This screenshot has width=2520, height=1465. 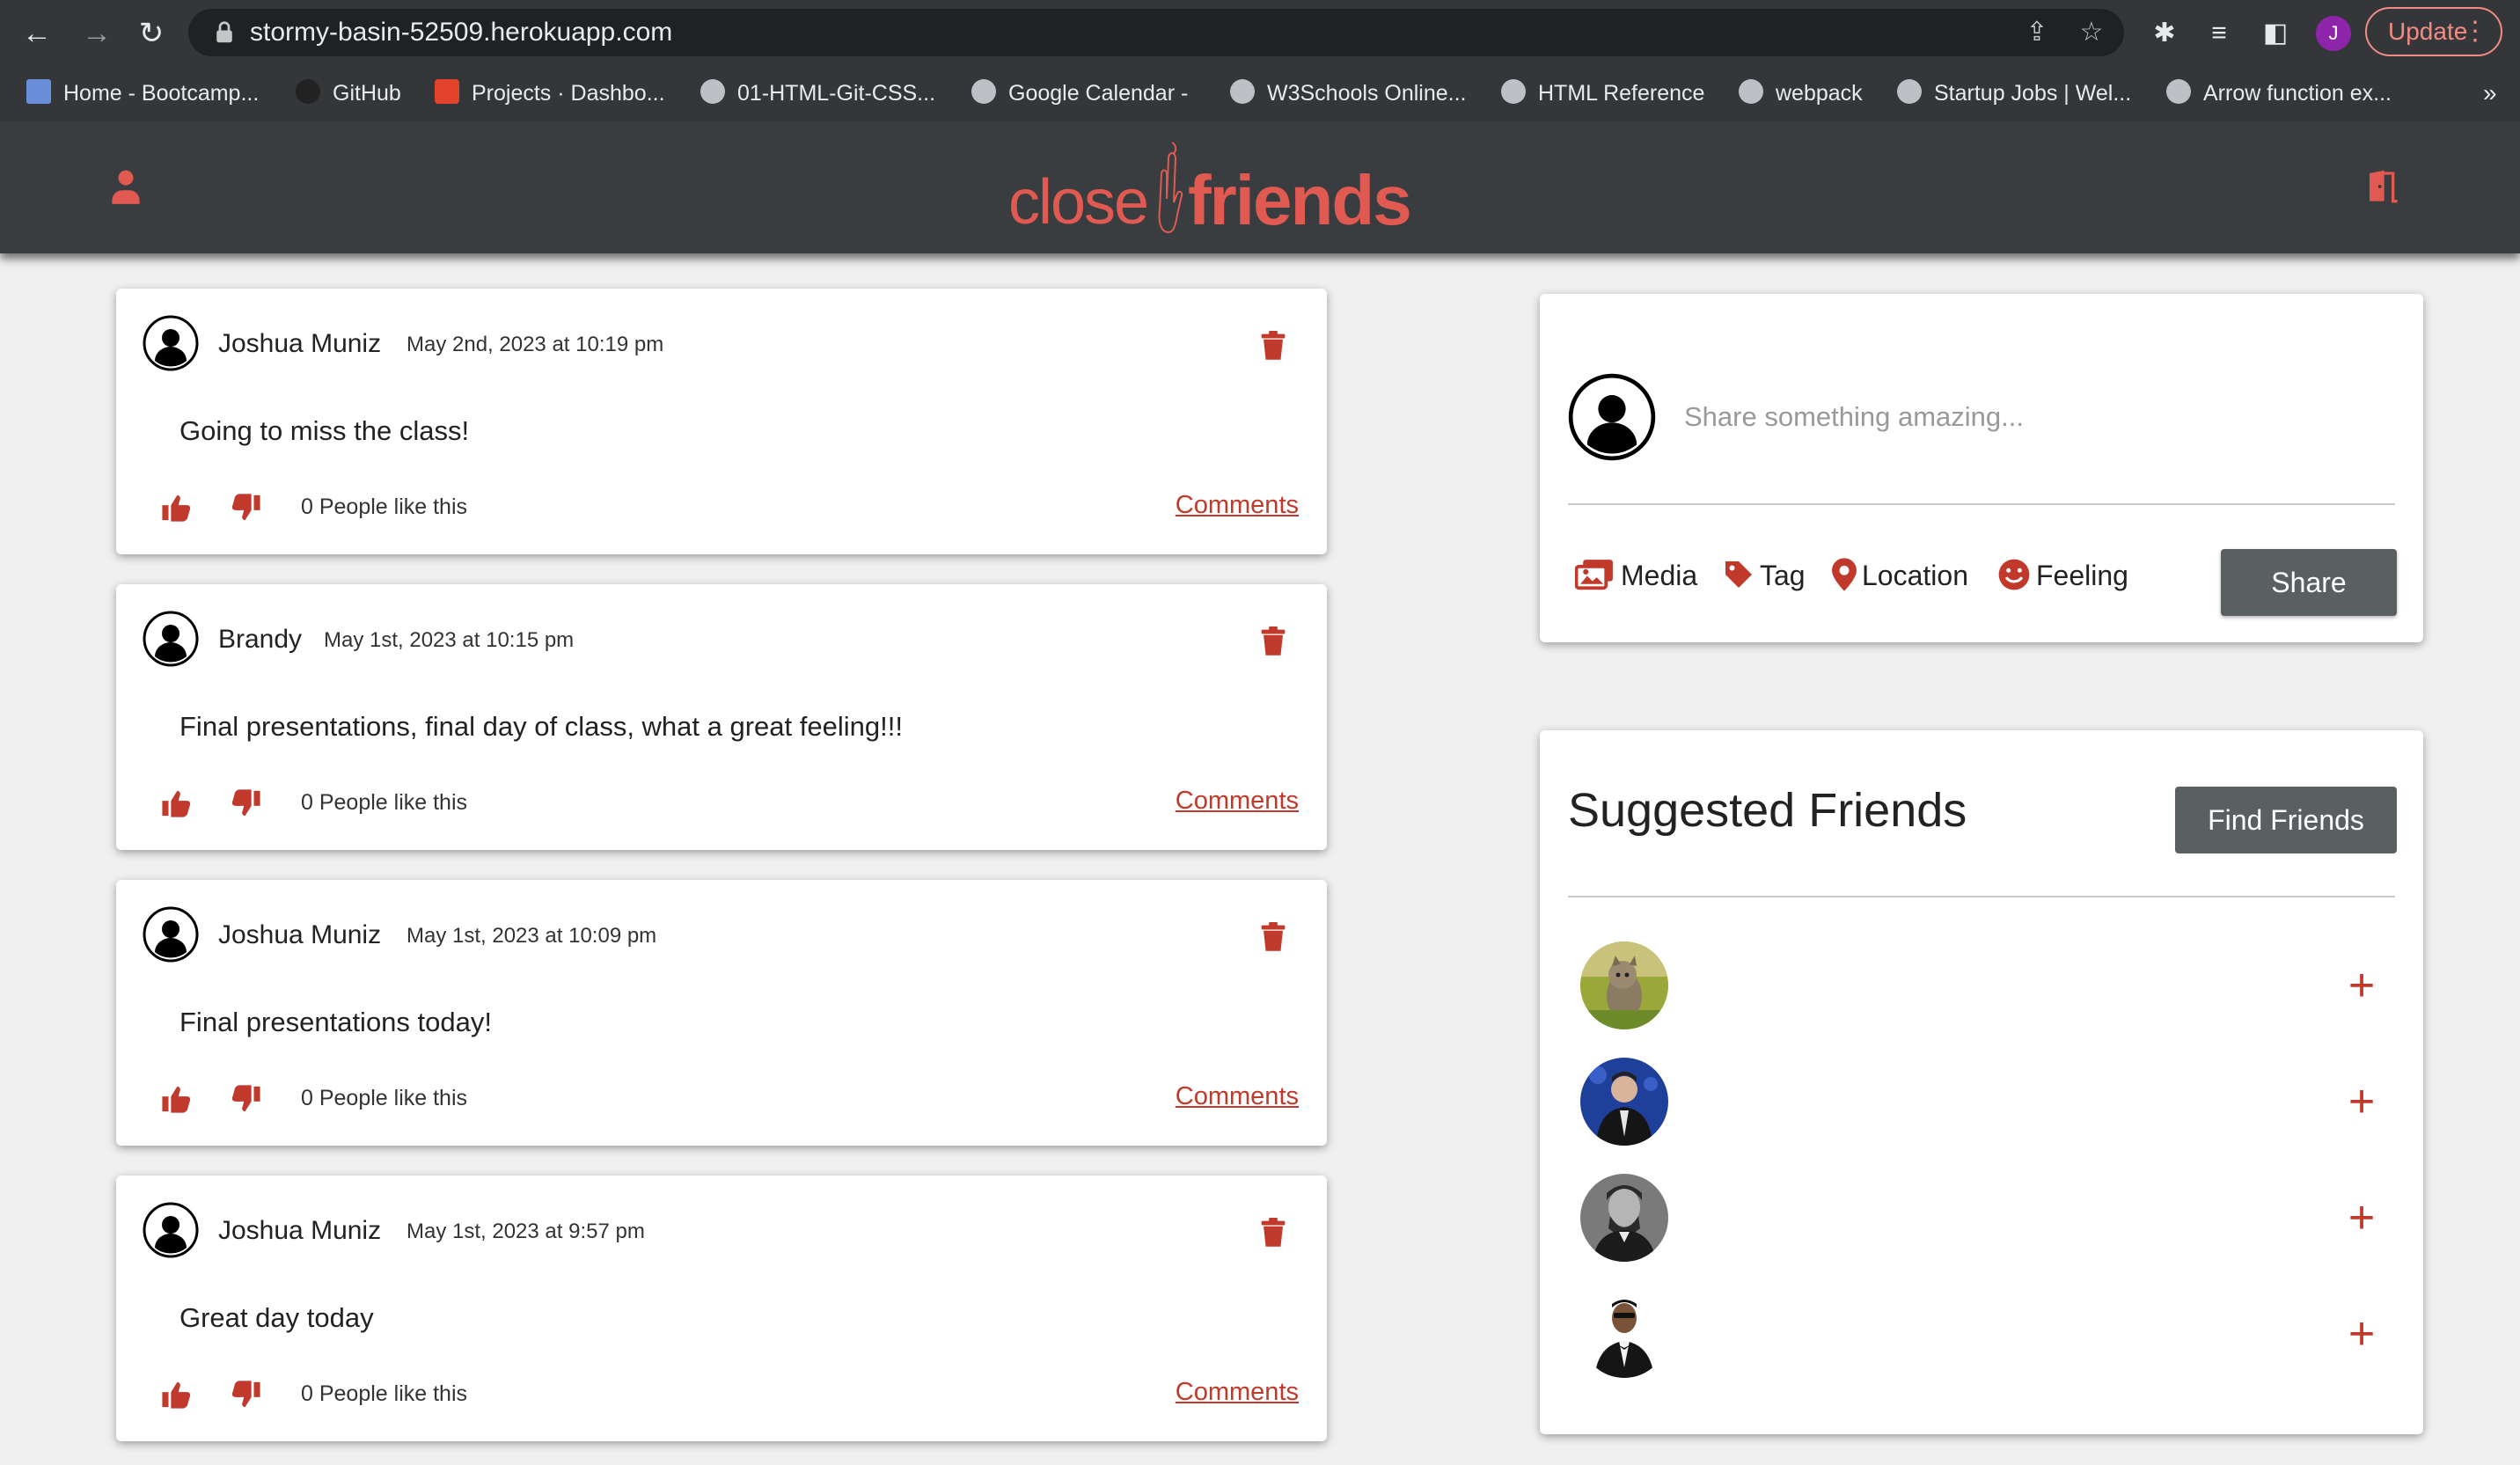 What do you see at coordinates (1624, 1102) in the screenshot?
I see `friend-avatar-man-suit` at bounding box center [1624, 1102].